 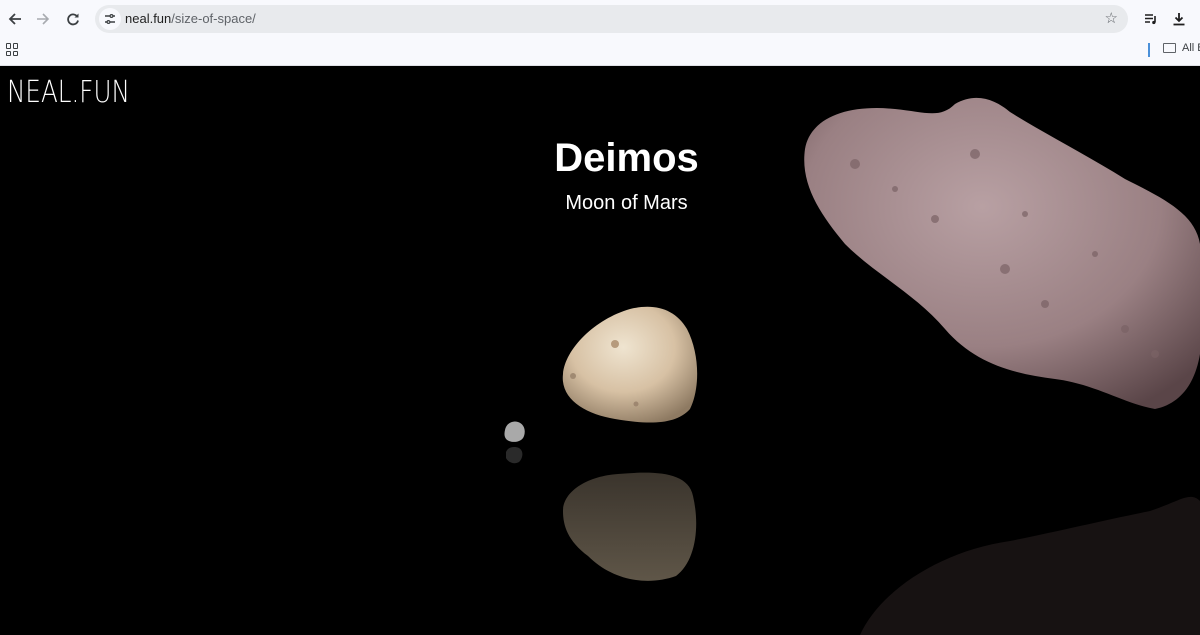 I want to click on download-button, so click(x=1179, y=19).